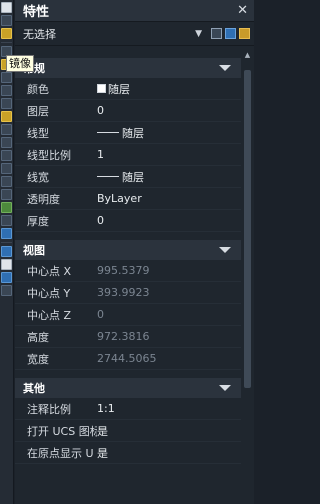 This screenshot has height=504, width=320. I want to click on property-value: 2744.5065, so click(127, 358).